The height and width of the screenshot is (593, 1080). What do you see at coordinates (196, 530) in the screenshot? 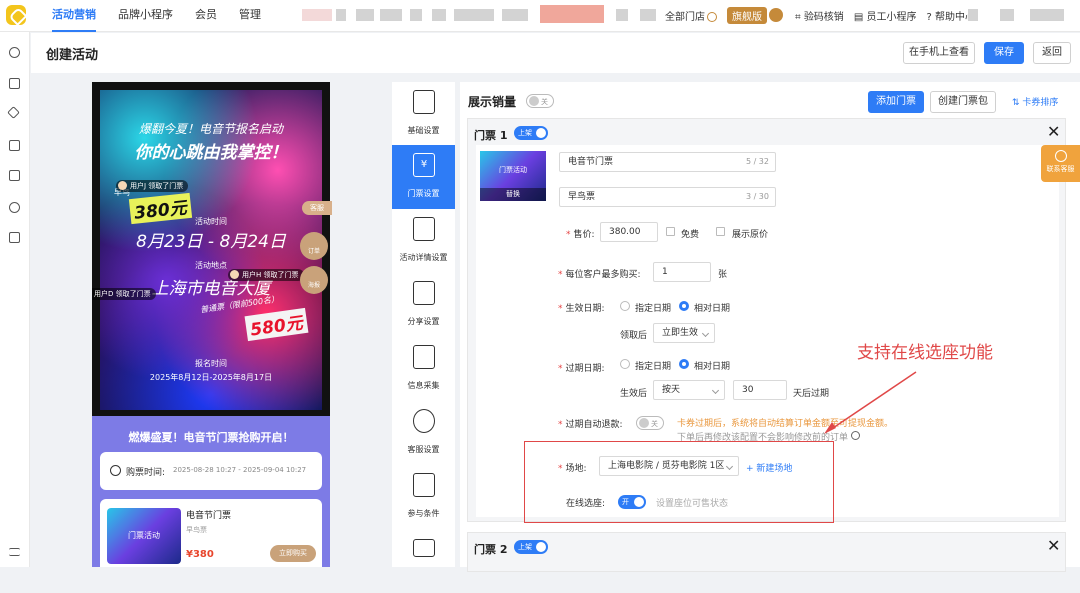
I see `ticket-sub: 早鸟票` at bounding box center [196, 530].